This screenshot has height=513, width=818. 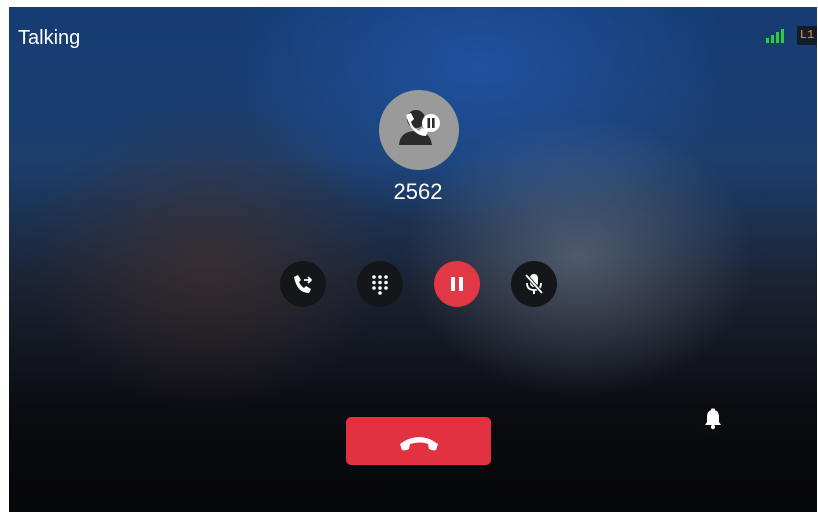 I want to click on hold-button, so click(x=457, y=284).